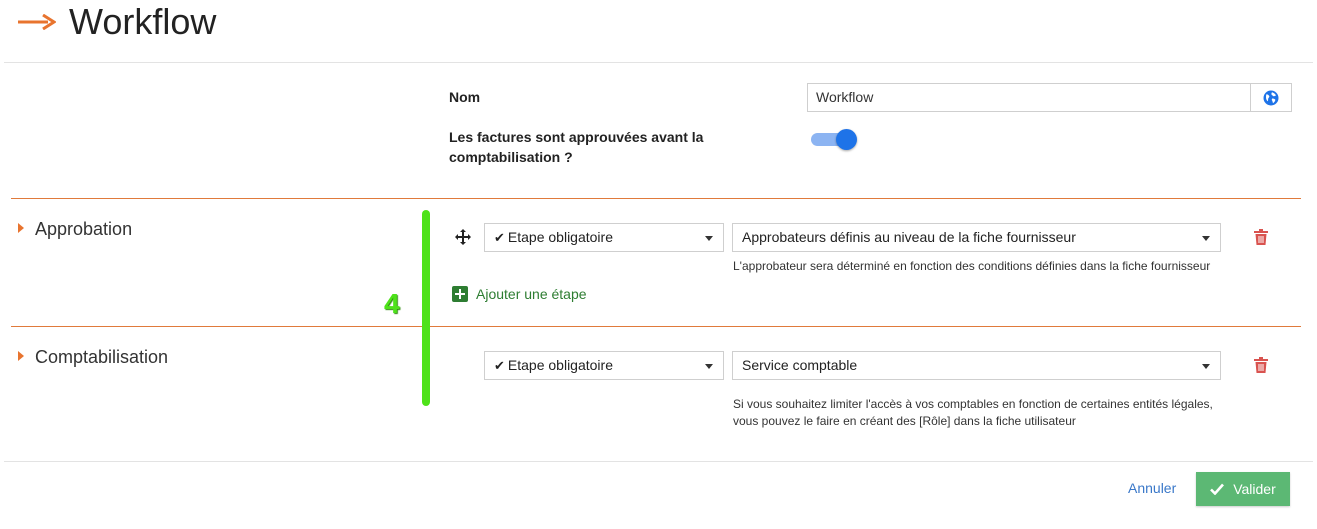 This screenshot has width=1317, height=529. Describe the element at coordinates (143, 21) in the screenshot. I see `page-title: Workflow` at that location.